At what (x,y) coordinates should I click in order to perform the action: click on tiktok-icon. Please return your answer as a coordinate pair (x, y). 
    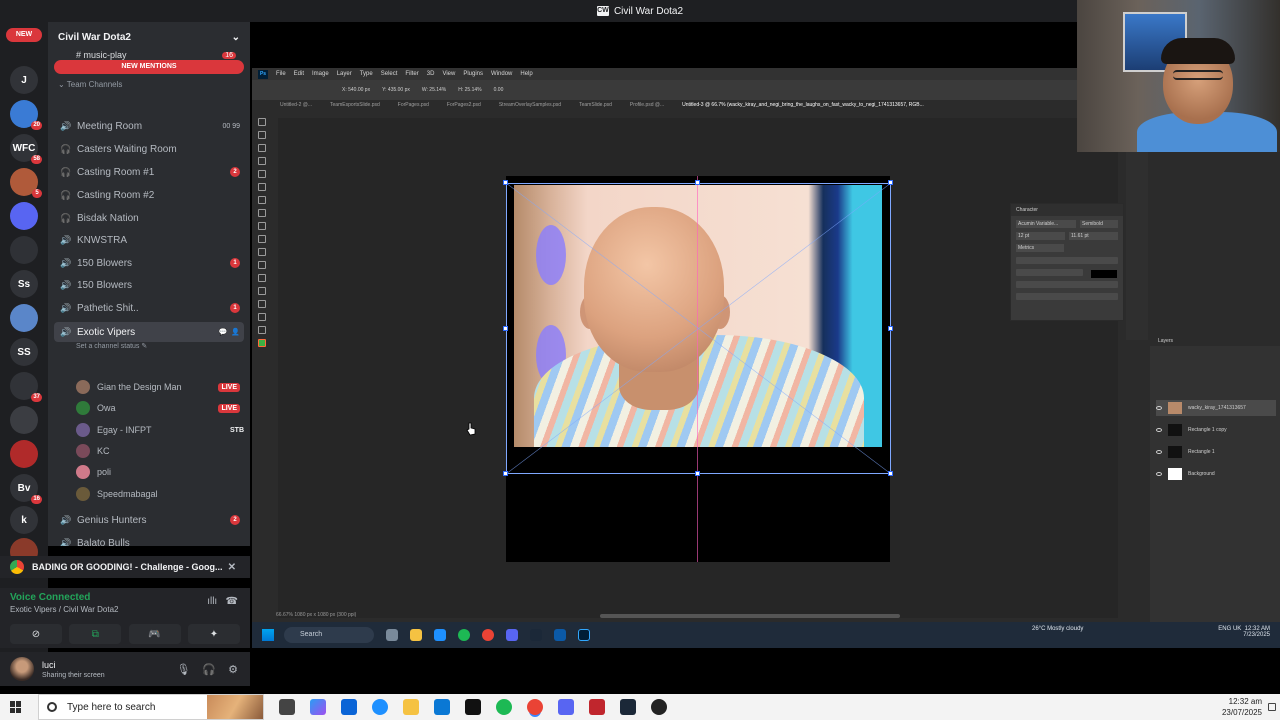
    Looking at the image, I should click on (473, 707).